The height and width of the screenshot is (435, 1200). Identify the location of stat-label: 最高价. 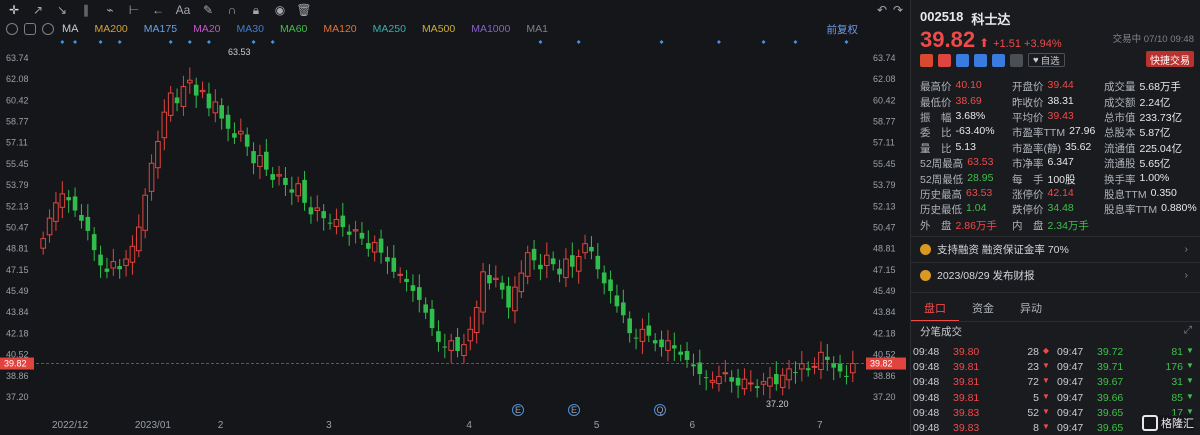
(936, 87).